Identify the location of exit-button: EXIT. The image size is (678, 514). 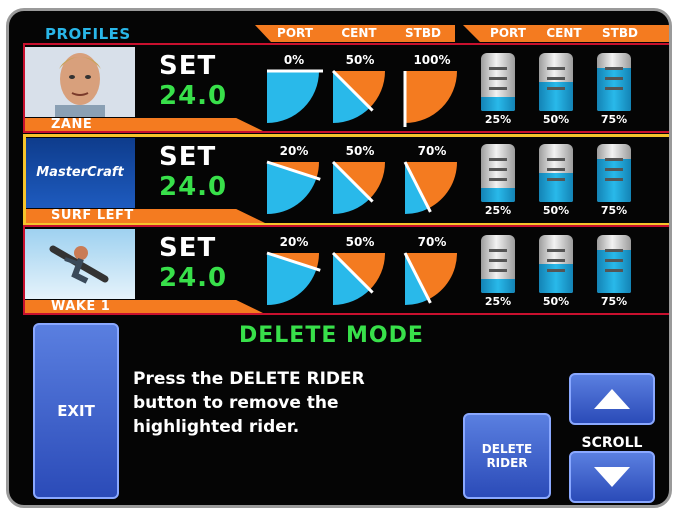
(76, 411).